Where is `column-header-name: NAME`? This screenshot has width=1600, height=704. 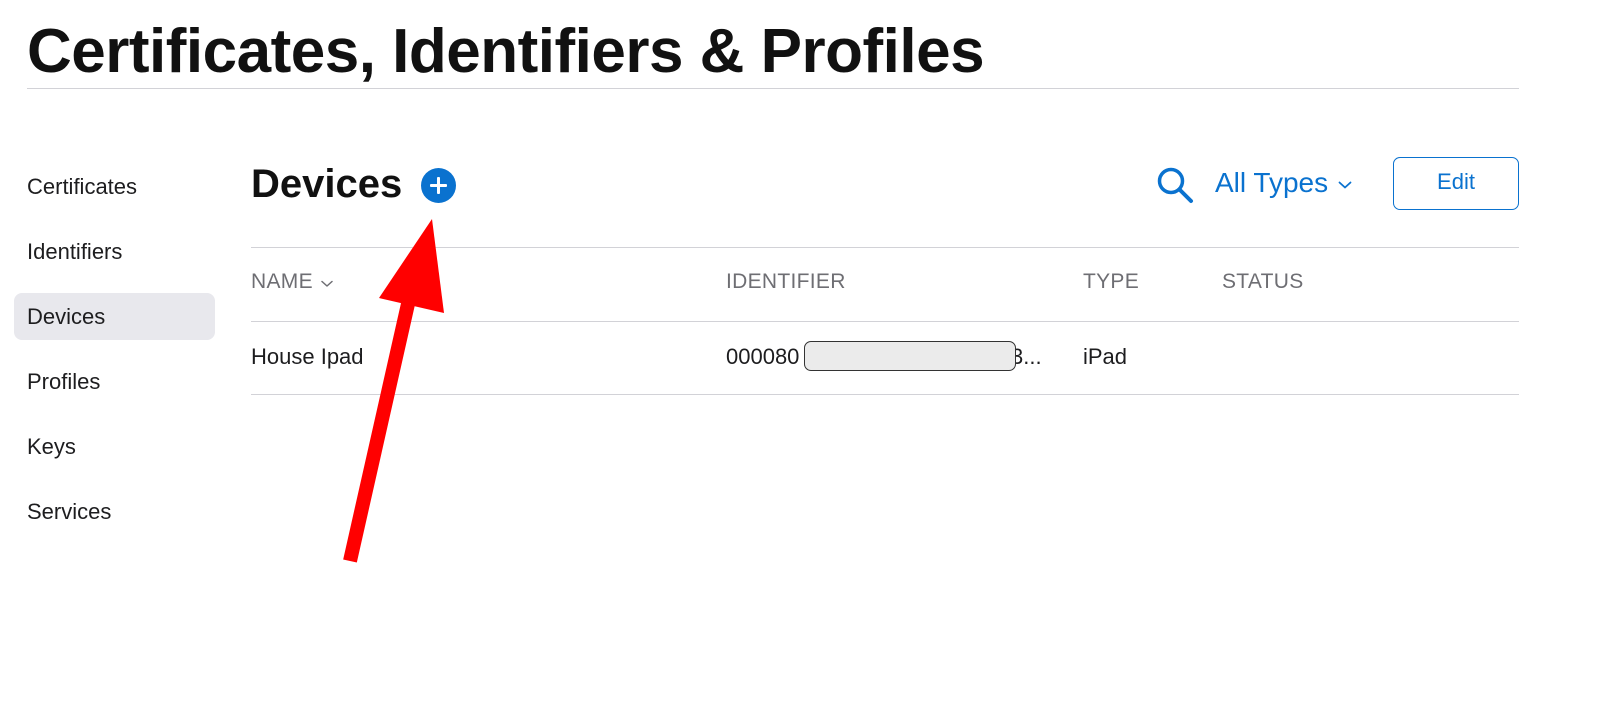
column-header-name: NAME is located at coordinates (292, 282).